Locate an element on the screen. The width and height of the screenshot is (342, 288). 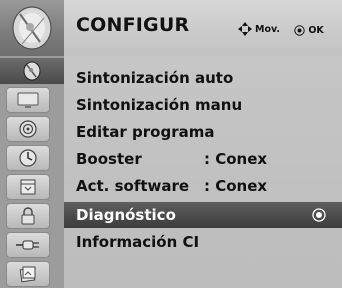
calendar-icon is located at coordinates (28, 187).